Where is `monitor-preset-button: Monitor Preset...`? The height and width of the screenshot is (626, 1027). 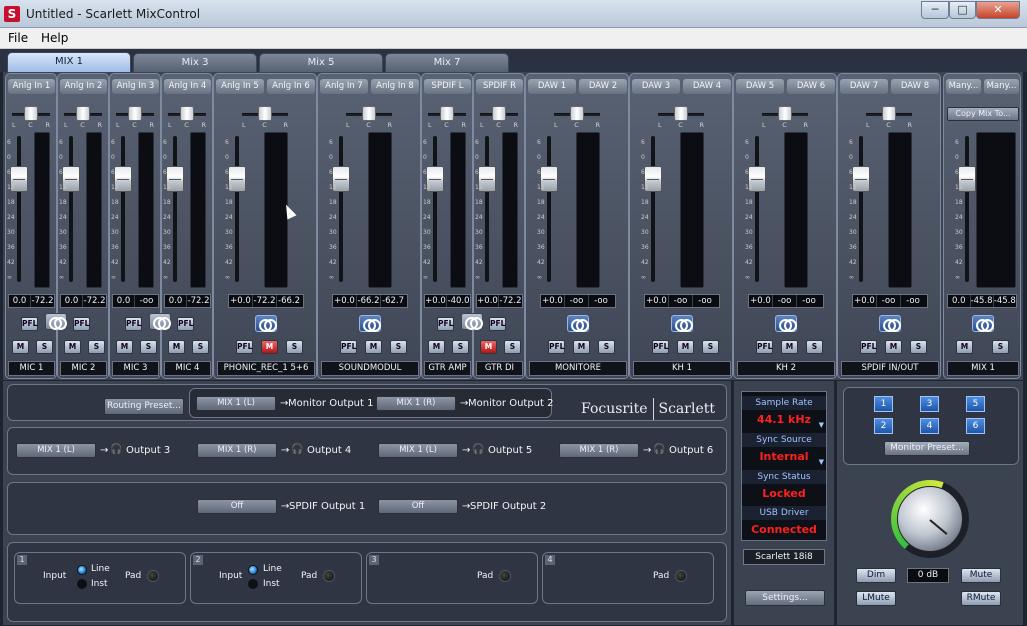
monitor-preset-button: Monitor Preset... is located at coordinates (927, 448).